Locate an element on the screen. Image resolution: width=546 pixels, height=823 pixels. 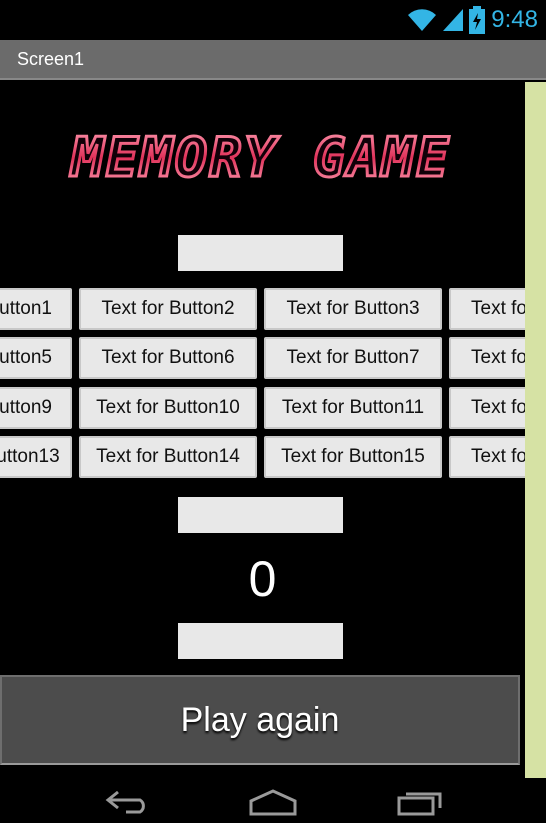
grid-button-13: Text for Button13 is located at coordinates (36, 457).